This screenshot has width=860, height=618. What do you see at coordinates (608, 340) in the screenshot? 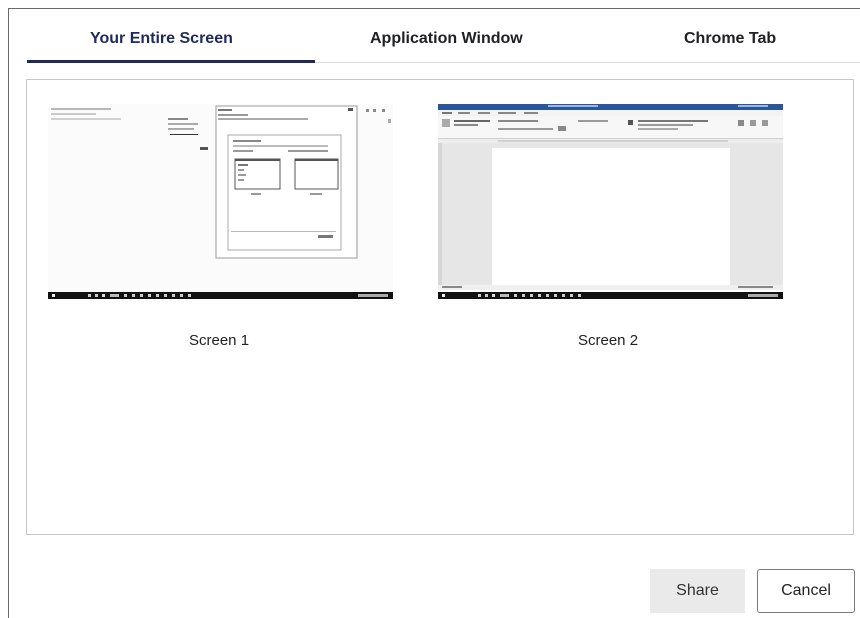
I see `screen-2-label: Screen 2` at bounding box center [608, 340].